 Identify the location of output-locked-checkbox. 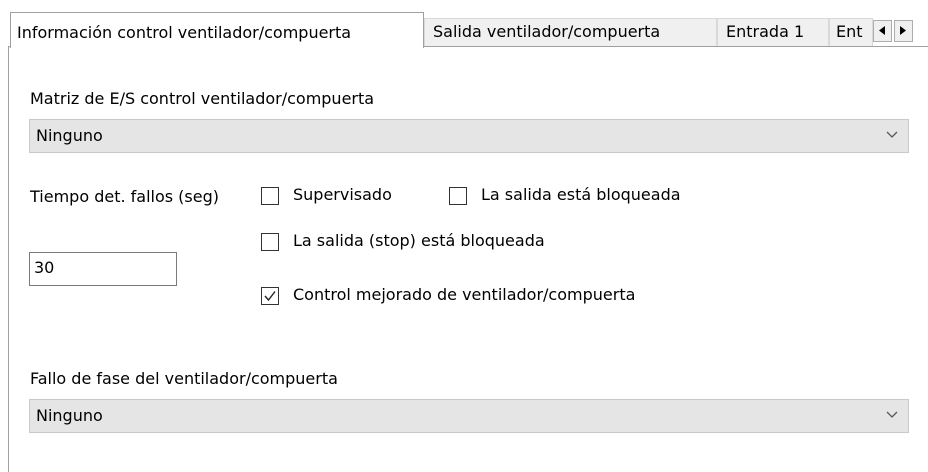
(458, 196).